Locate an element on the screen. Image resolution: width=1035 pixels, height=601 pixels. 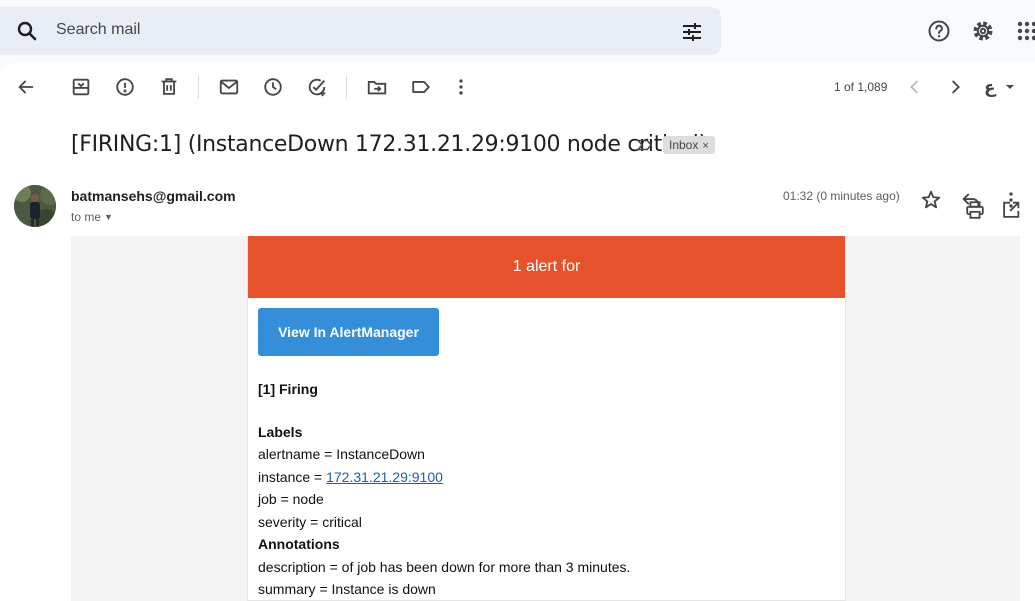
label-job: job = node is located at coordinates (291, 499).